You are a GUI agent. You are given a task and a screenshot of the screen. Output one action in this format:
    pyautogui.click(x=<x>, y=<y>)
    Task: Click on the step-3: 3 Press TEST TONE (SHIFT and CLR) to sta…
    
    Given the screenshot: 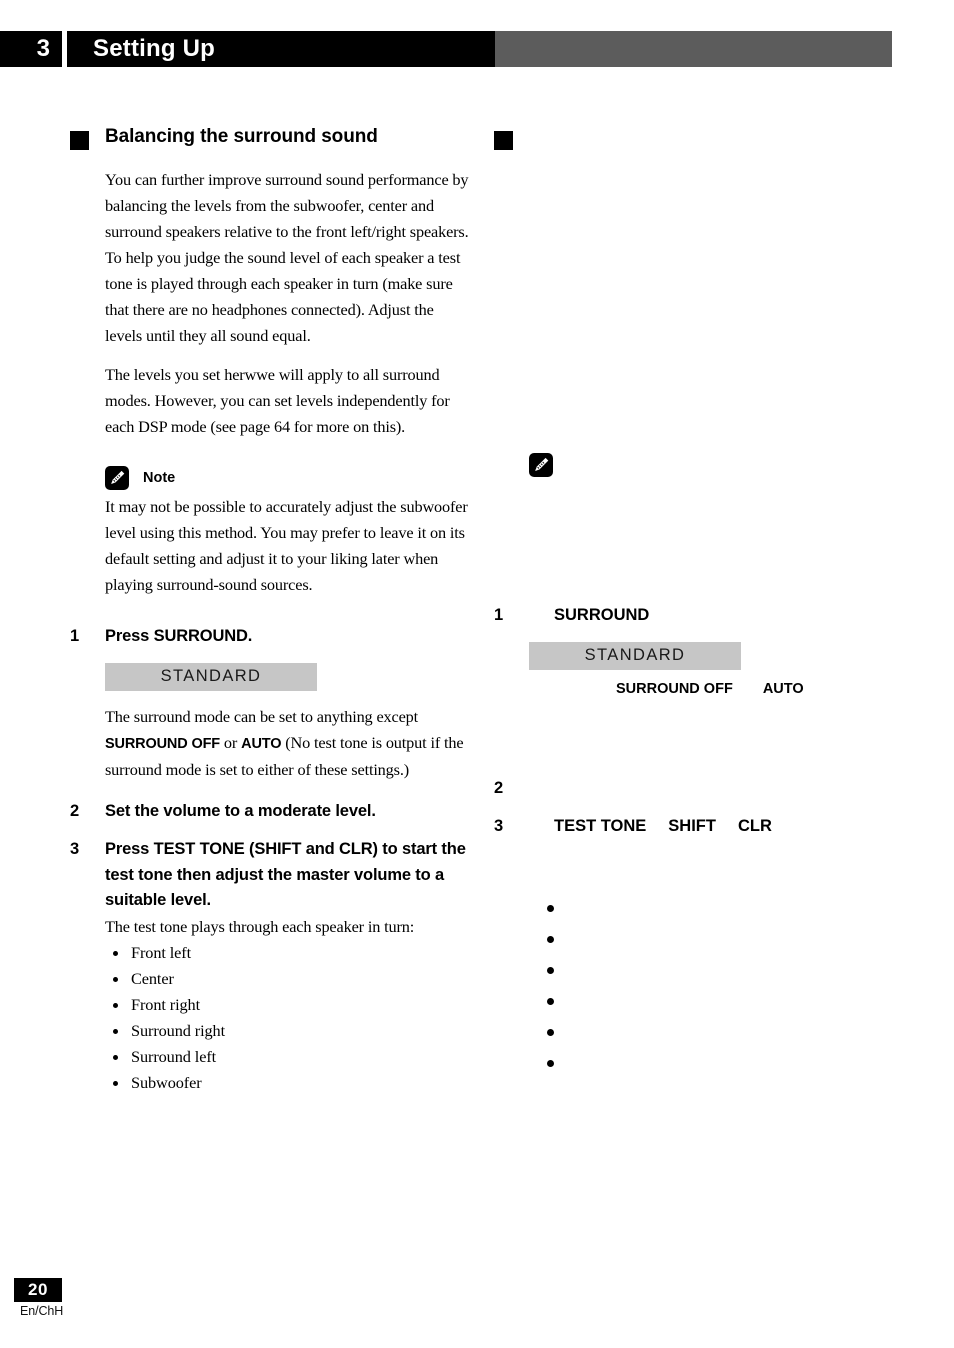 What is the action you would take?
    pyautogui.click(x=270, y=875)
    